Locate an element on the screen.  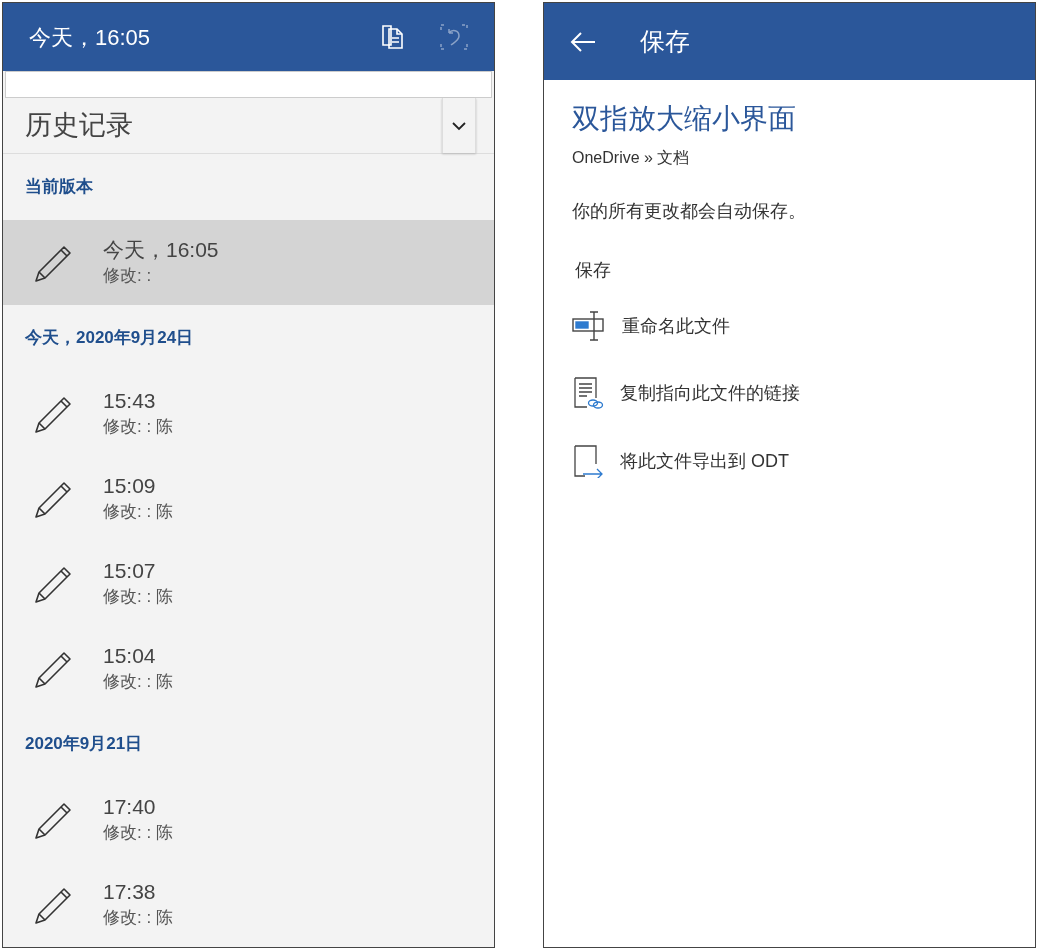
version-item: 15:04 修改: : 陈 is located at coordinates (248, 668).